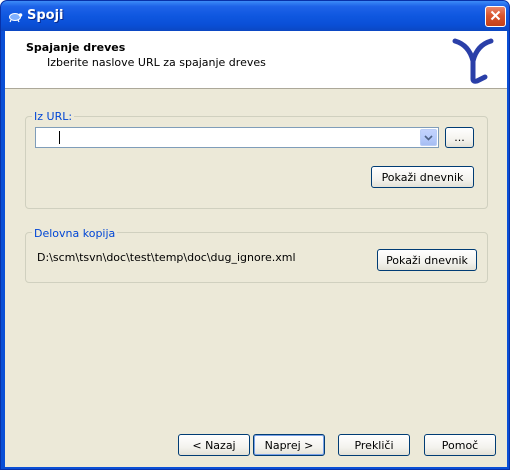 This screenshot has height=470, width=510. Describe the element at coordinates (374, 445) in the screenshot. I see `cancel-button: Prekliči` at that location.